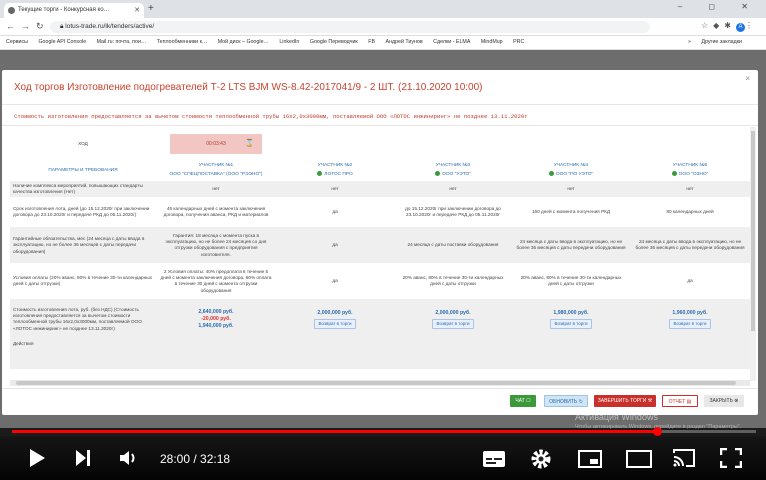  Describe the element at coordinates (718, 25) in the screenshot. I see `extension-icon: ◆` at that location.